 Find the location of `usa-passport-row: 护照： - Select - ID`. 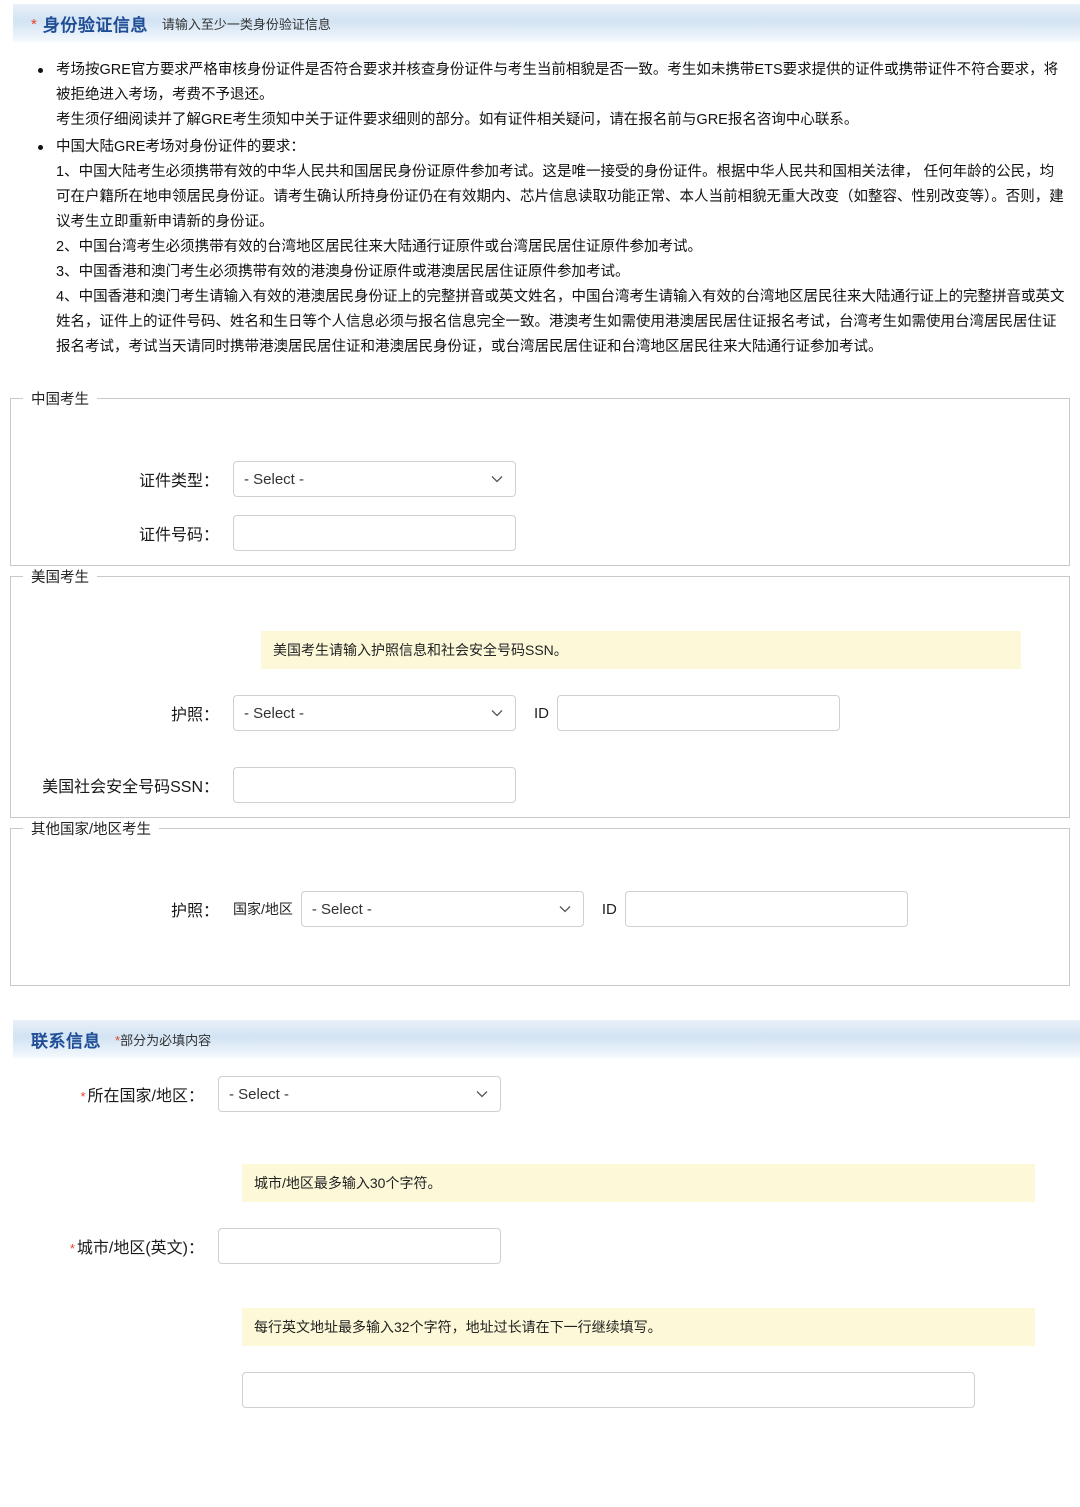

usa-passport-row: 护照： - Select - ID is located at coordinates (540, 713).